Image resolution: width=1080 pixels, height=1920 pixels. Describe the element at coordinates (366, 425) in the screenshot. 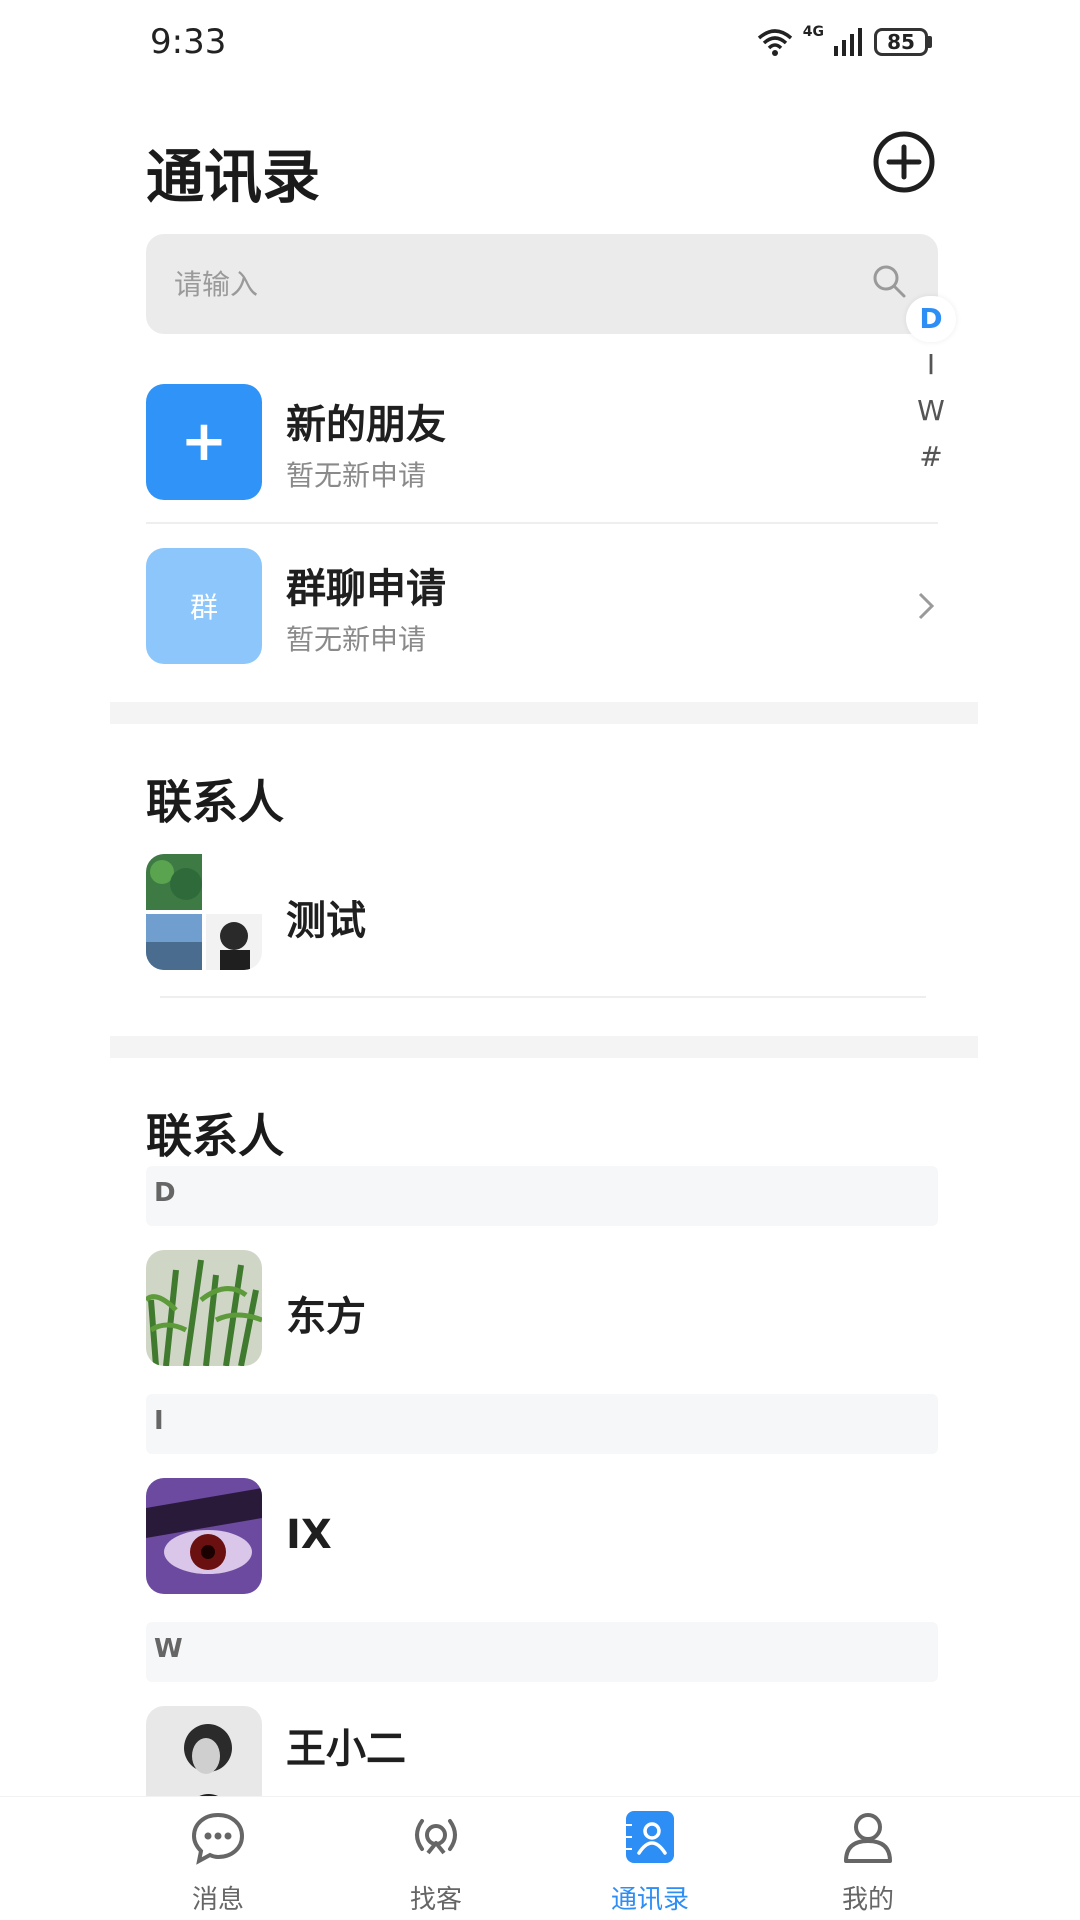

I see `new-friends-title: 新的朋友` at that location.